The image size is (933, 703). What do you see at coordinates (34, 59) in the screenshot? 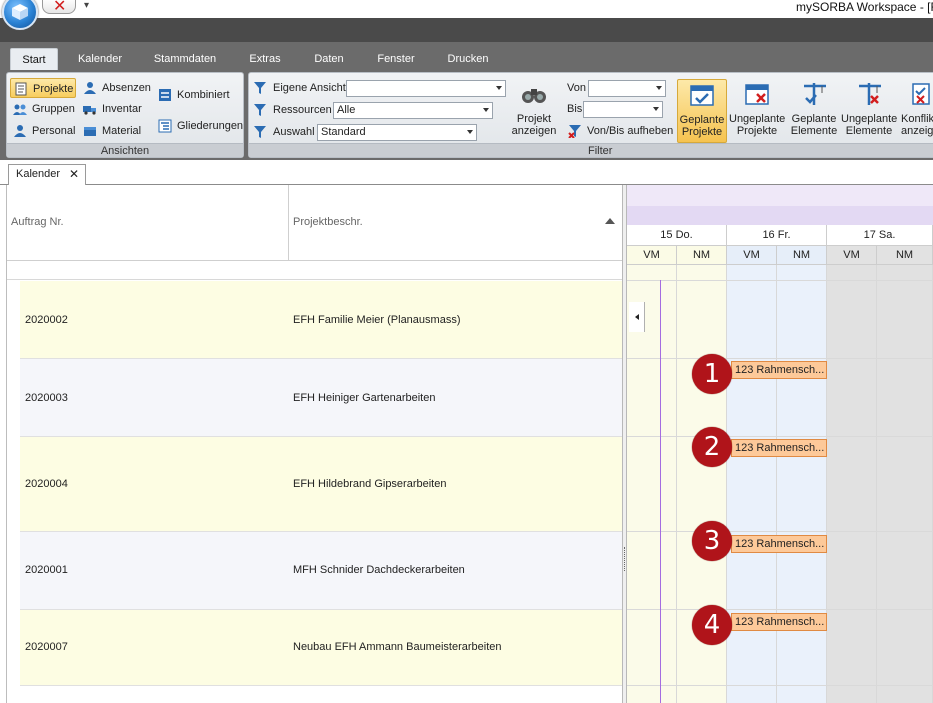
I see `tab-start: Start` at bounding box center [34, 59].